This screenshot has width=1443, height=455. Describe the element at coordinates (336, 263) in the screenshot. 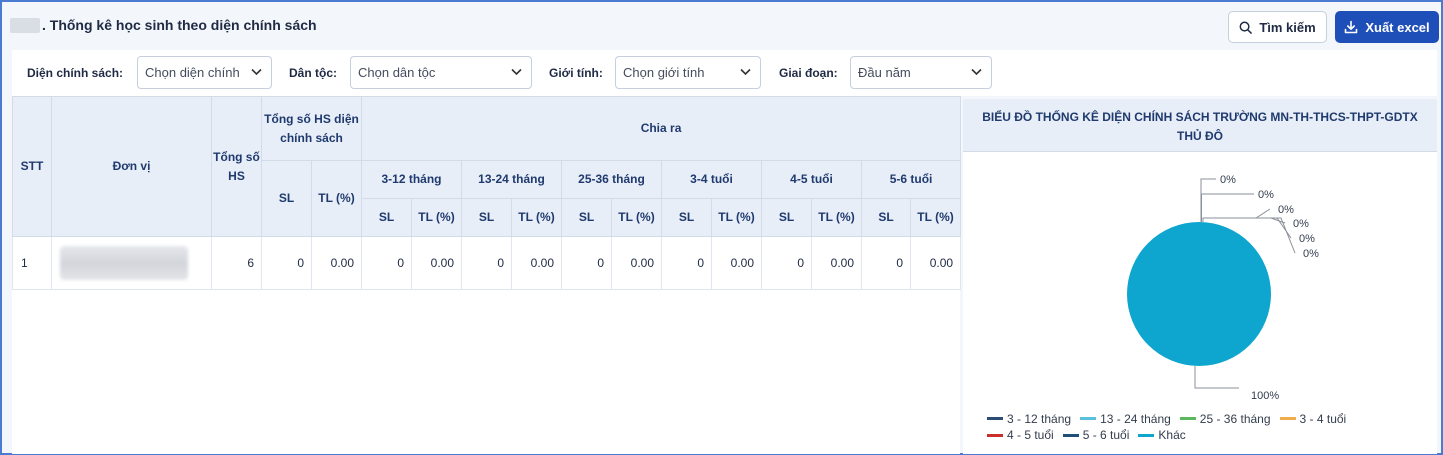

I see `cell-policy-tl: 0.00` at that location.